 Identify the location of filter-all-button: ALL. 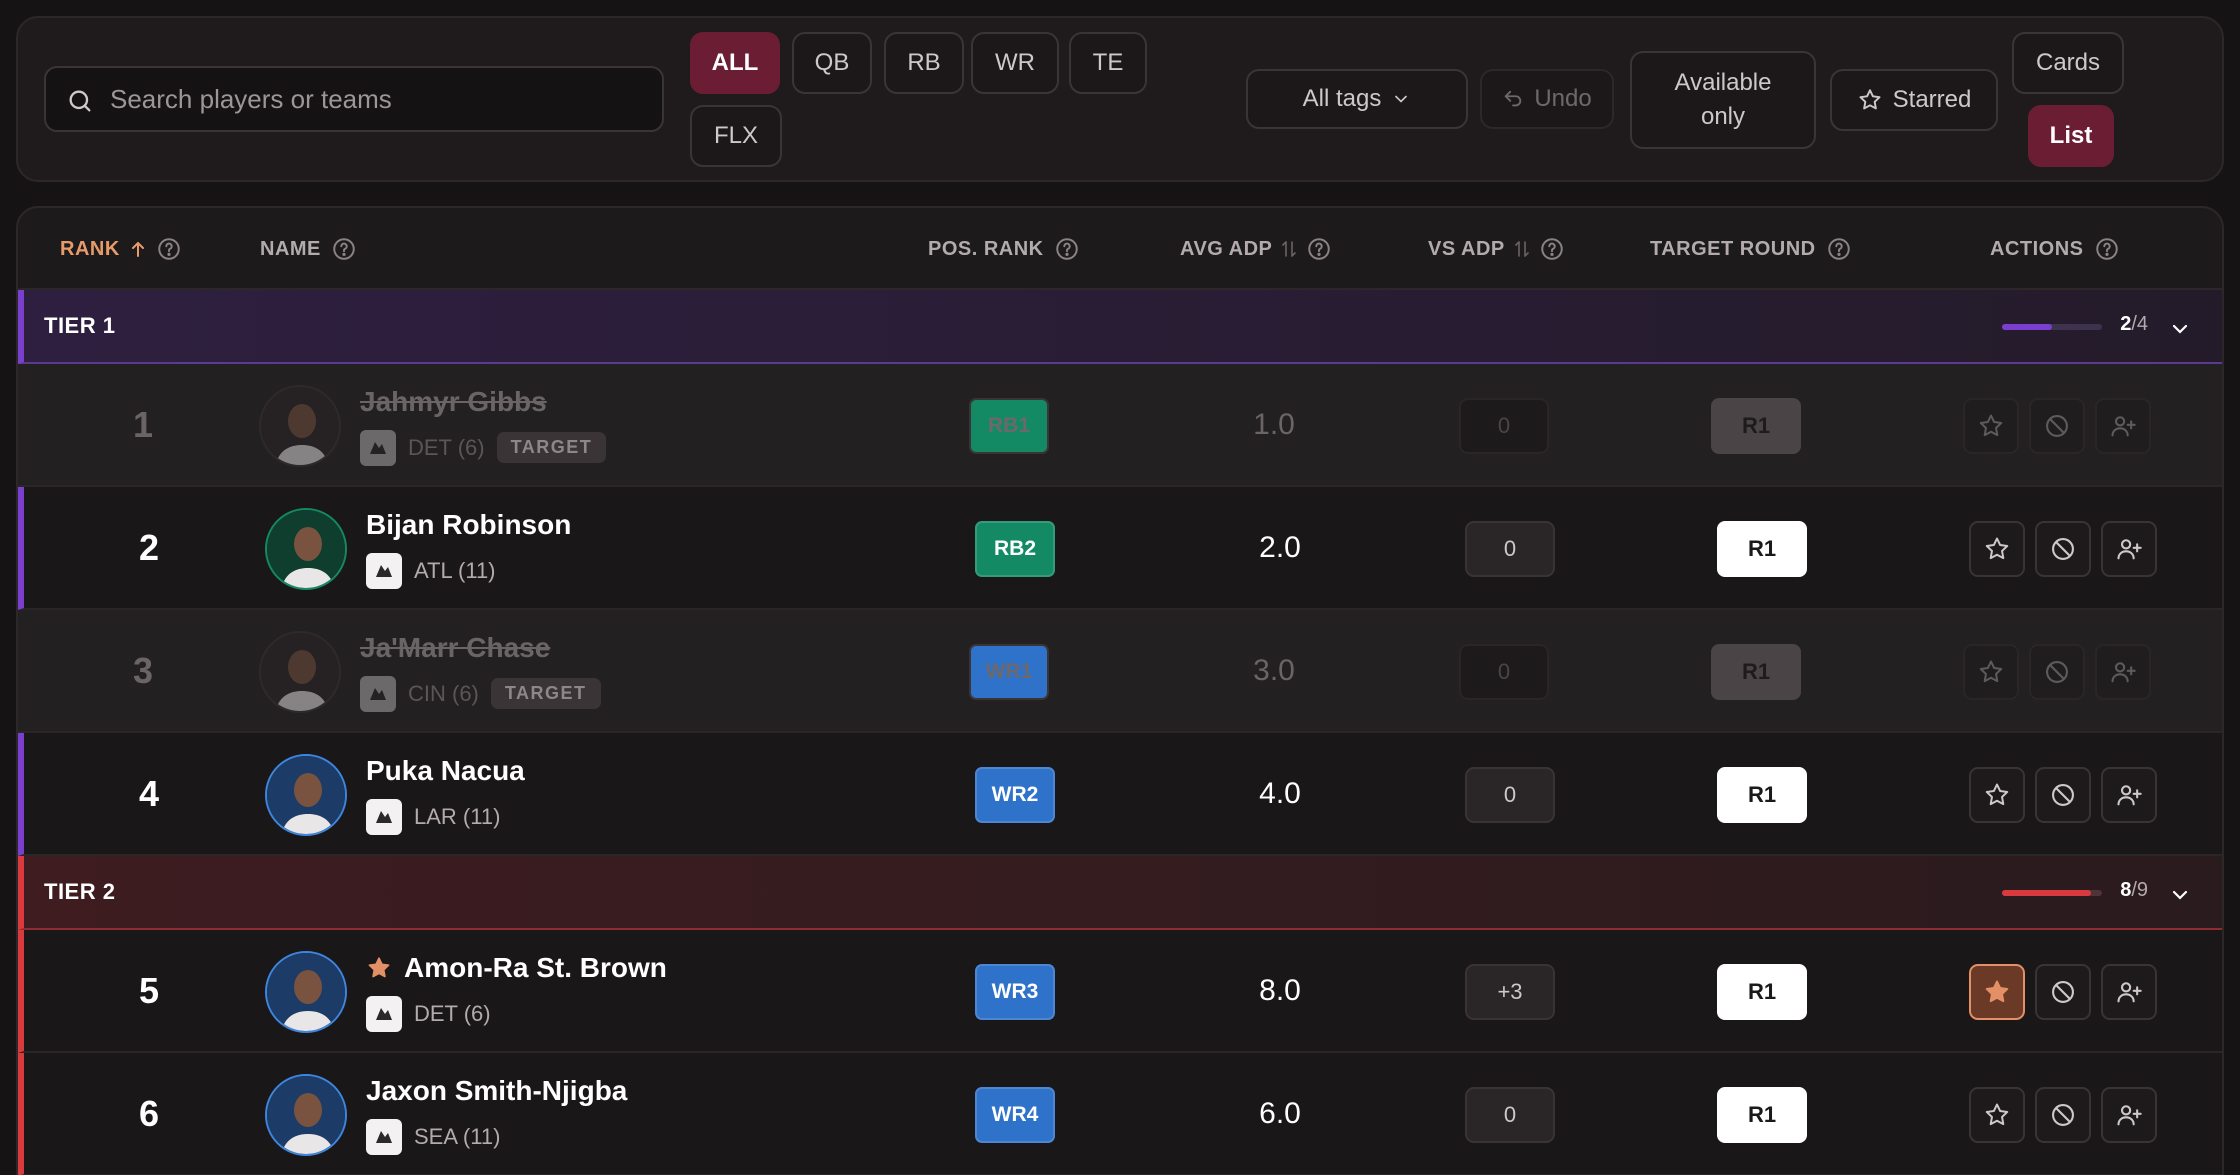
(735, 63).